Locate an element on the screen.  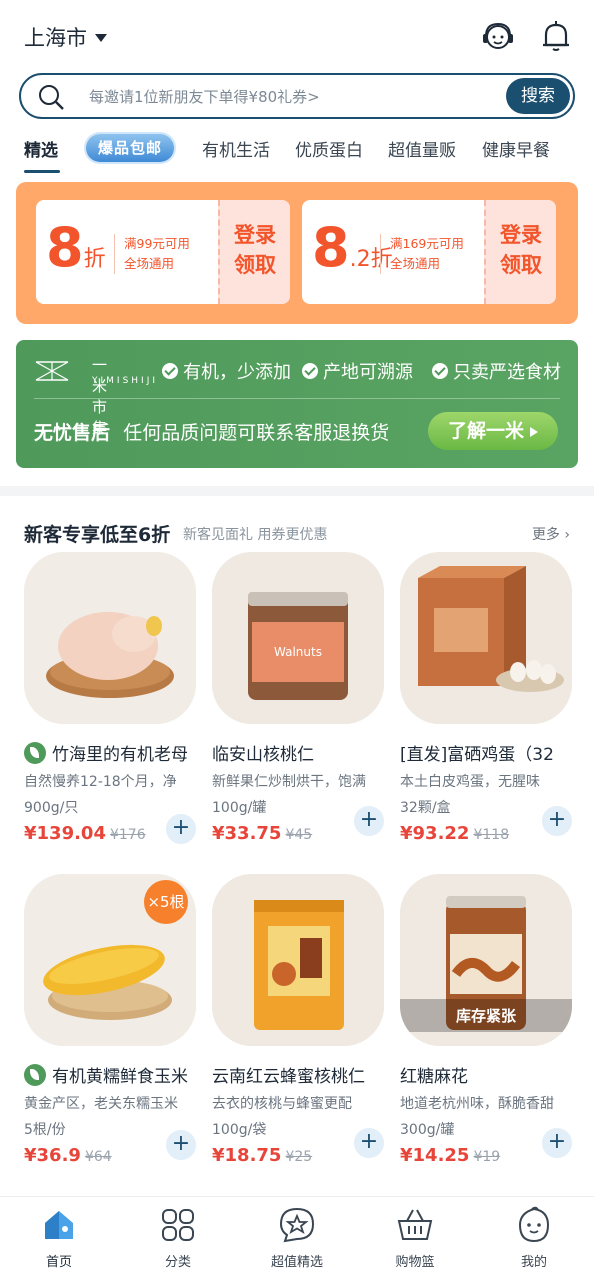
discount-value: 8折 is located at coordinates (76, 247).